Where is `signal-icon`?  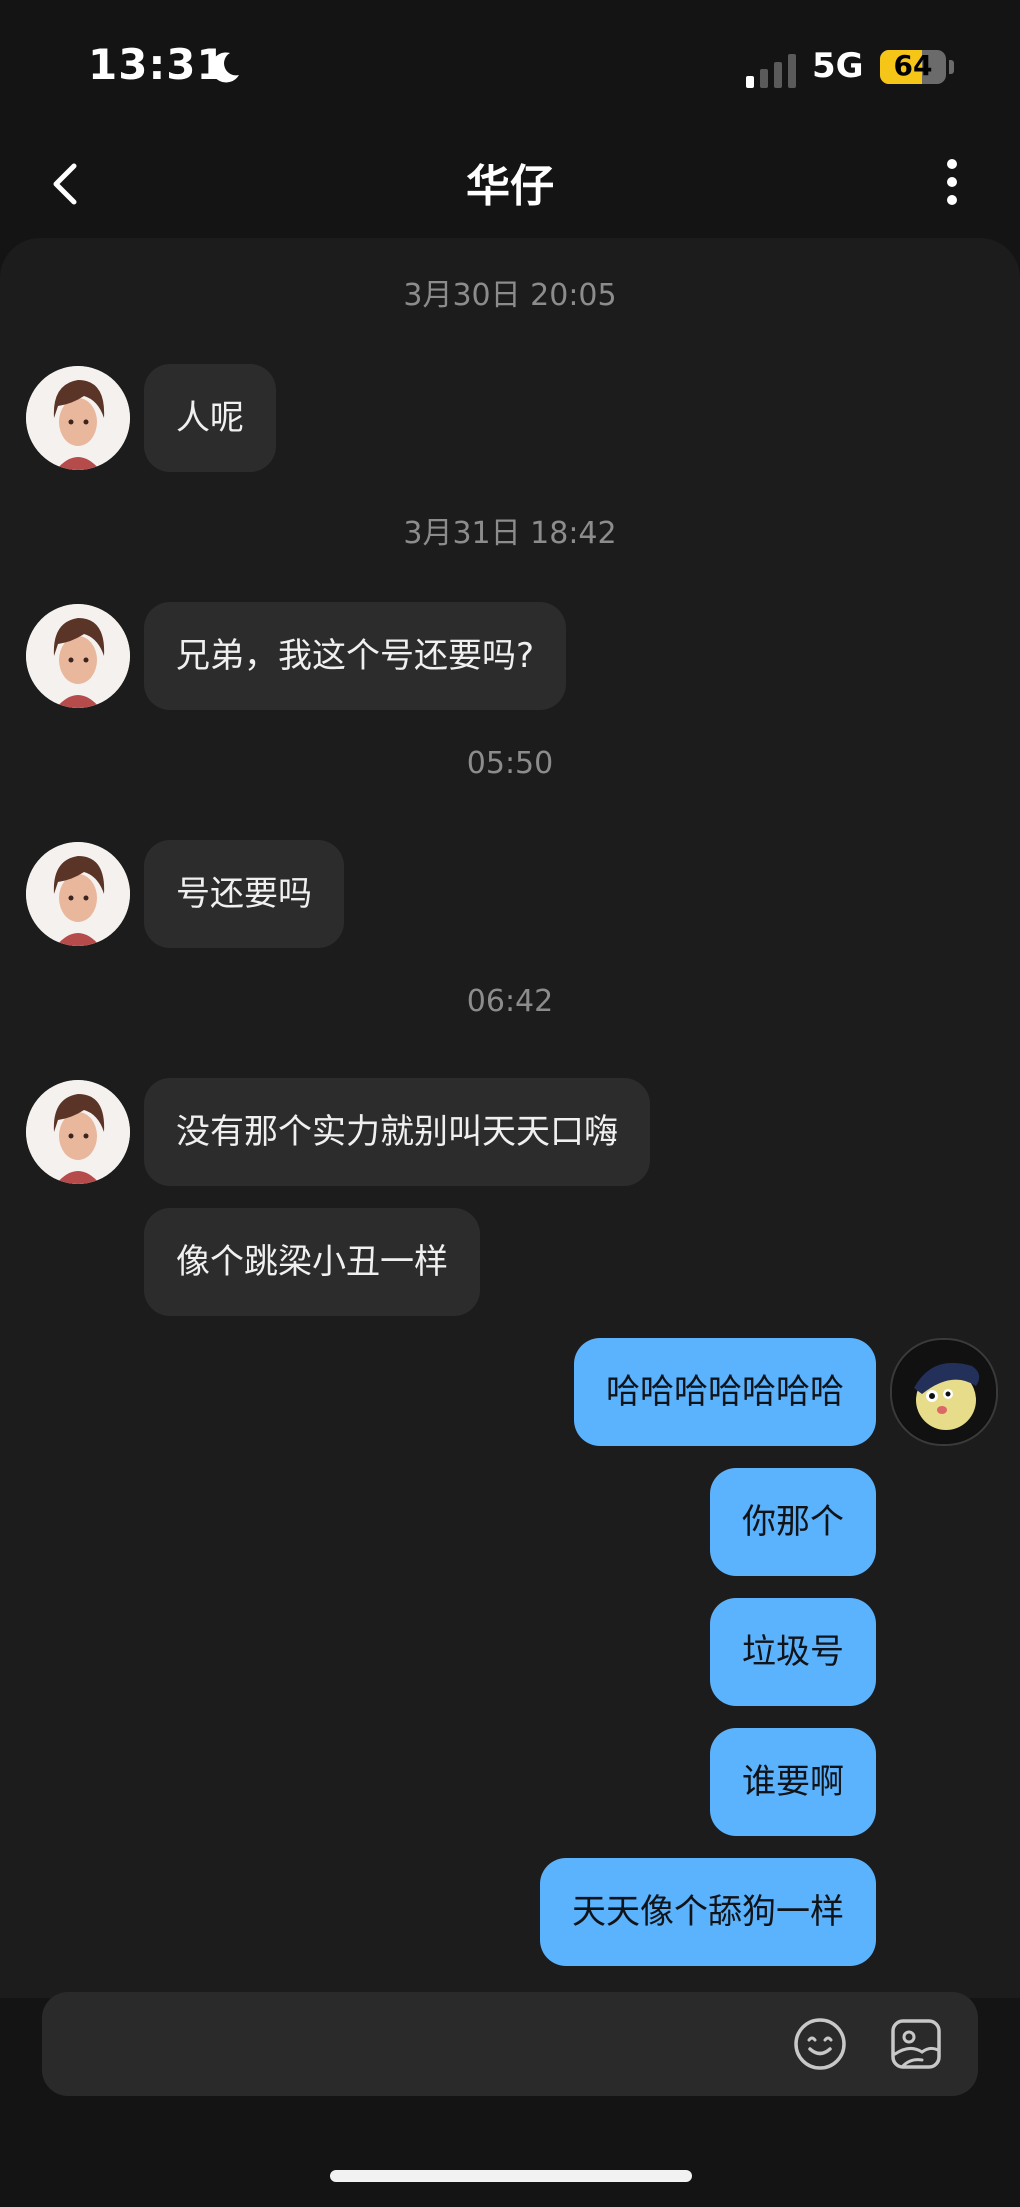
signal-icon is located at coordinates (771, 71).